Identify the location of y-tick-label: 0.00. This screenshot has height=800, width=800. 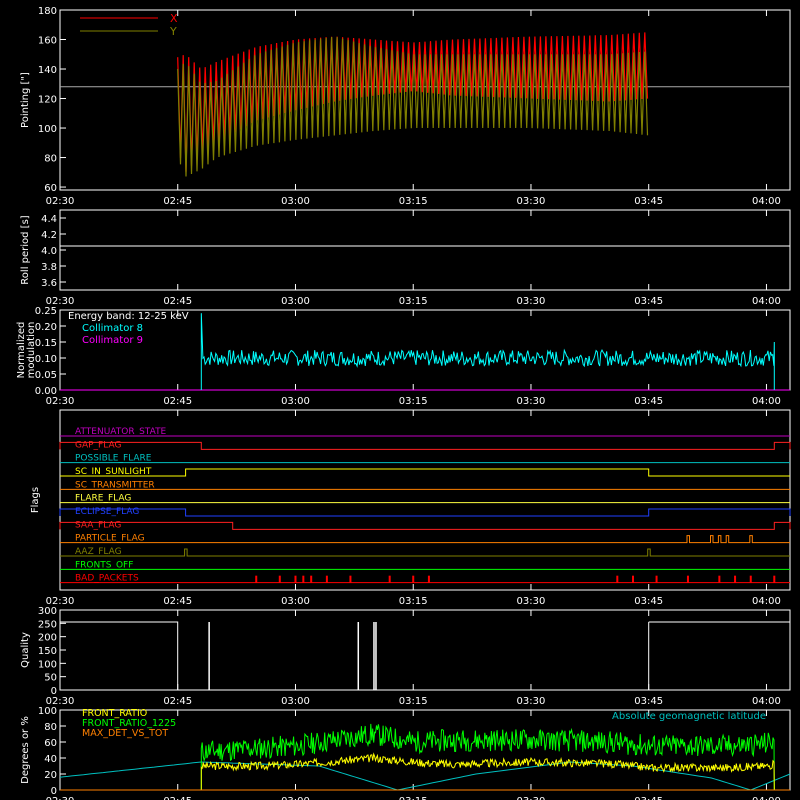
(46, 391).